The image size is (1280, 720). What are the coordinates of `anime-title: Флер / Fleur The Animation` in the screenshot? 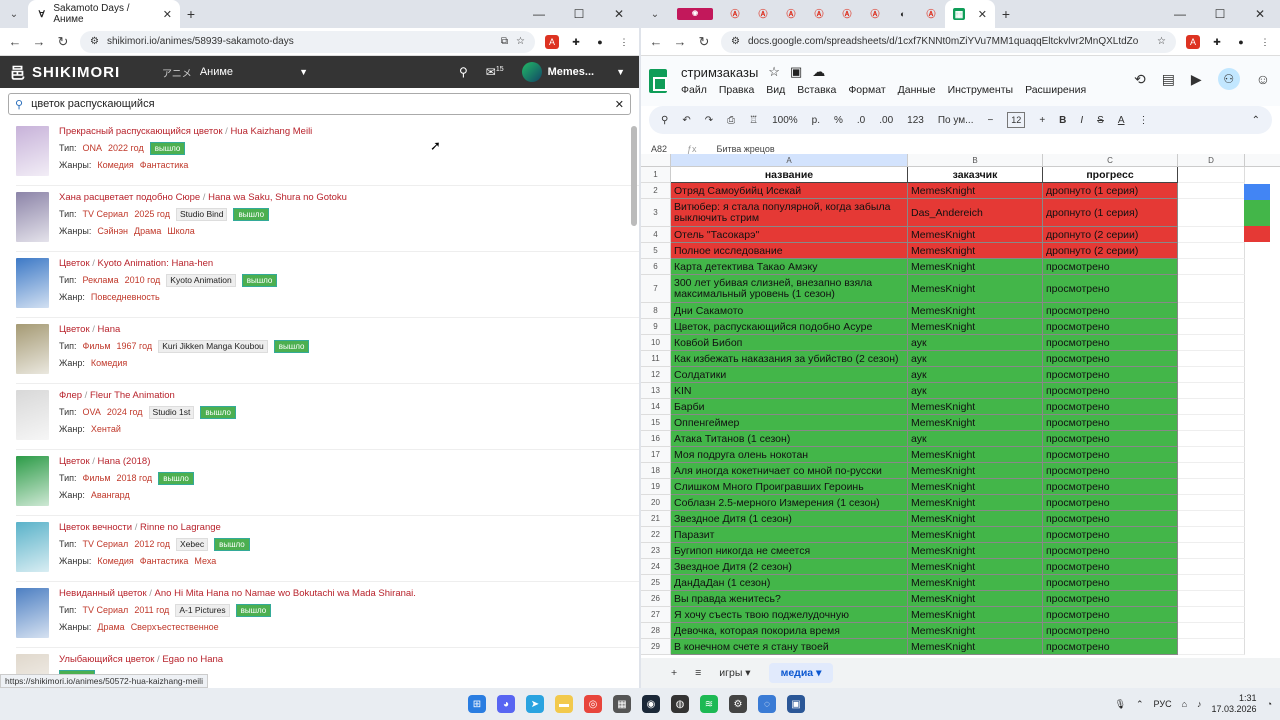 It's located at (147, 395).